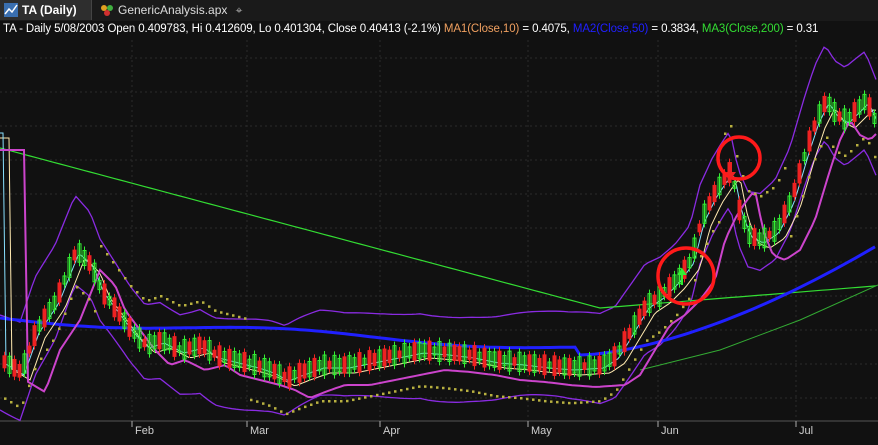 The image size is (878, 445). I want to click on ma3-value: = 0.31, so click(801, 29).